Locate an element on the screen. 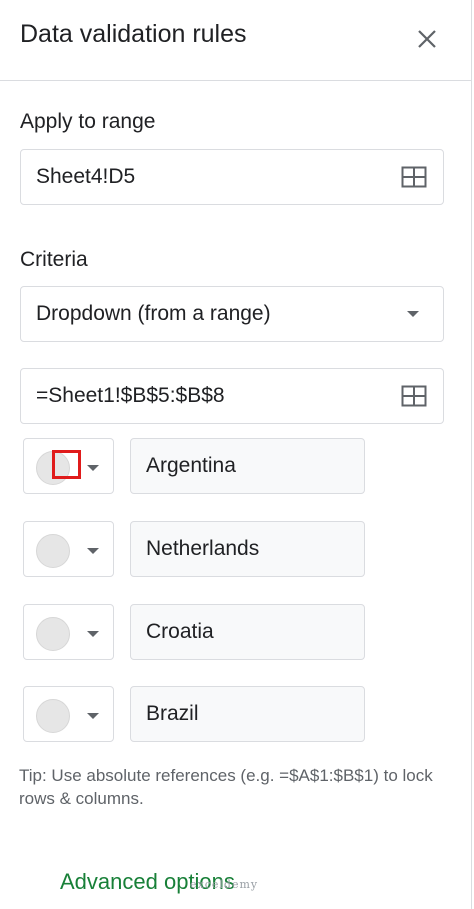  item-value-field: Brazil is located at coordinates (247, 714).